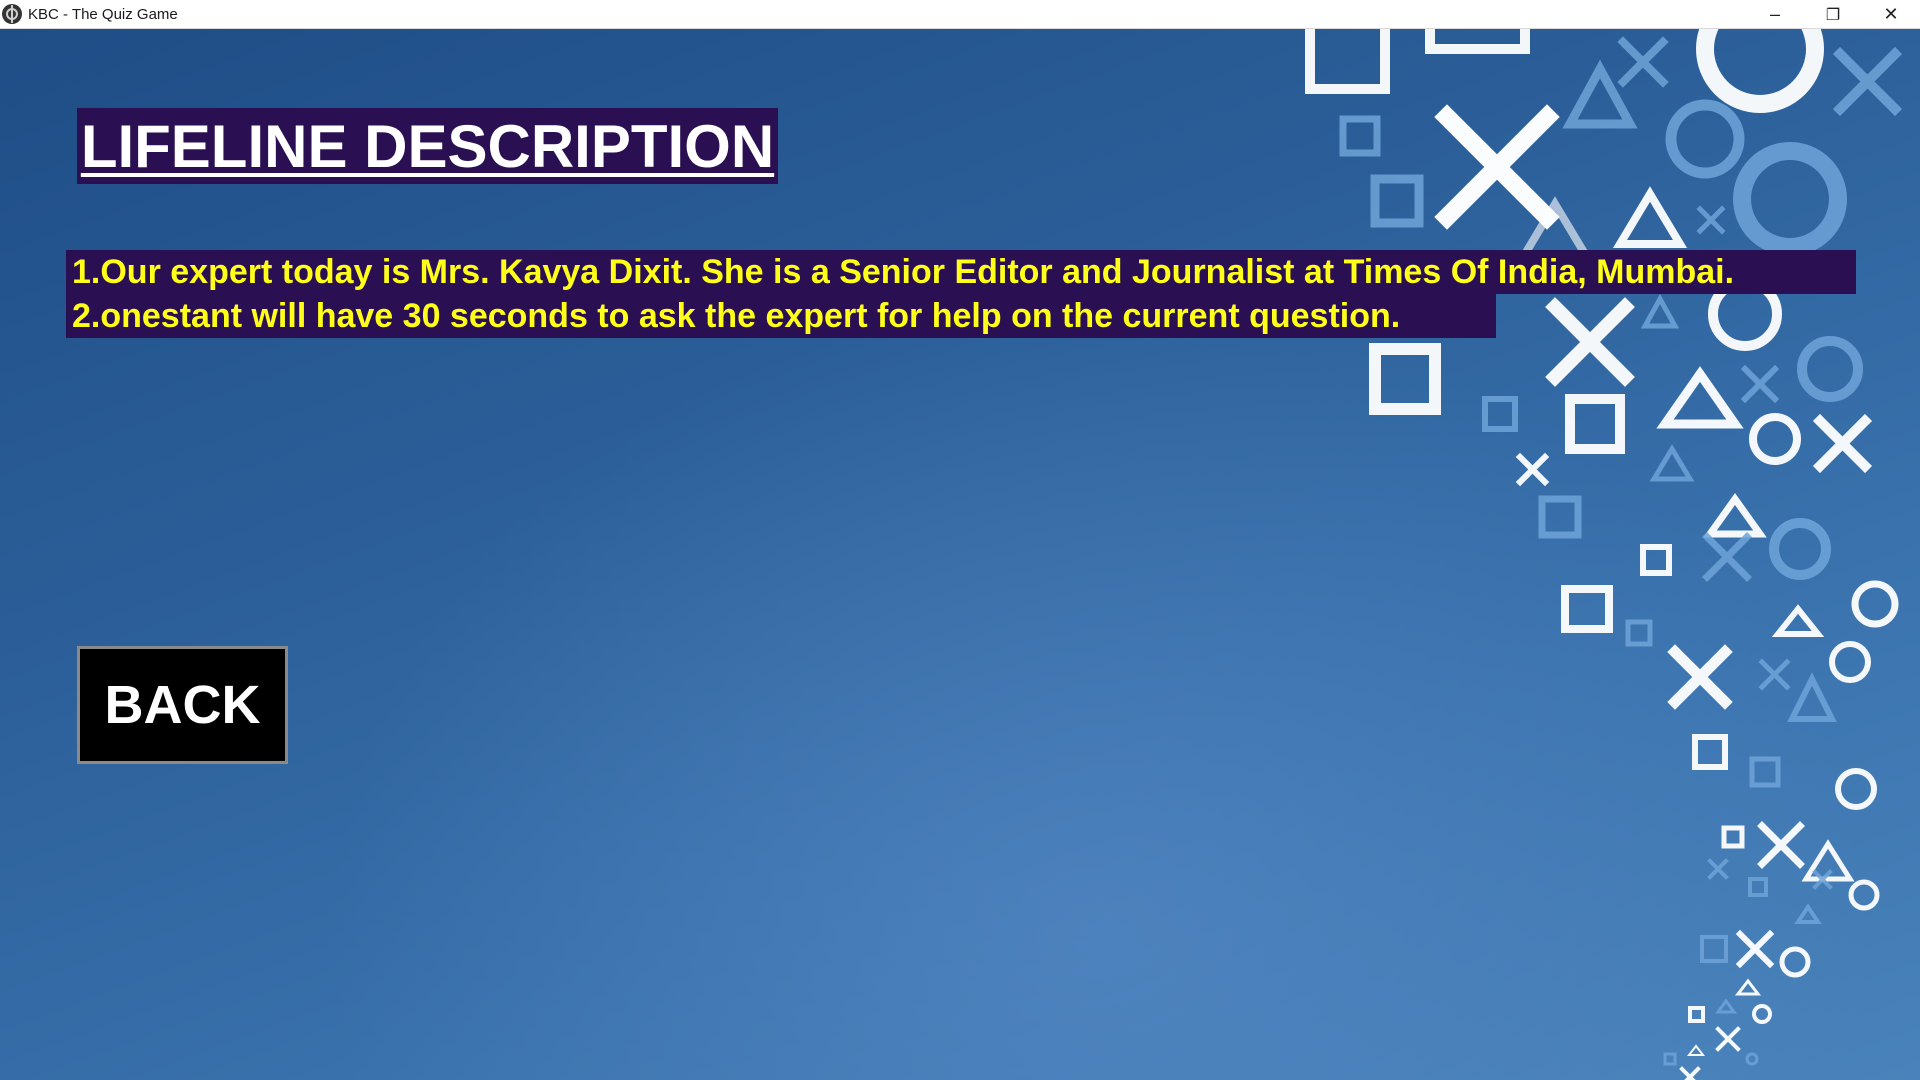  Describe the element at coordinates (12, 14) in the screenshot. I see `app-icon` at that location.